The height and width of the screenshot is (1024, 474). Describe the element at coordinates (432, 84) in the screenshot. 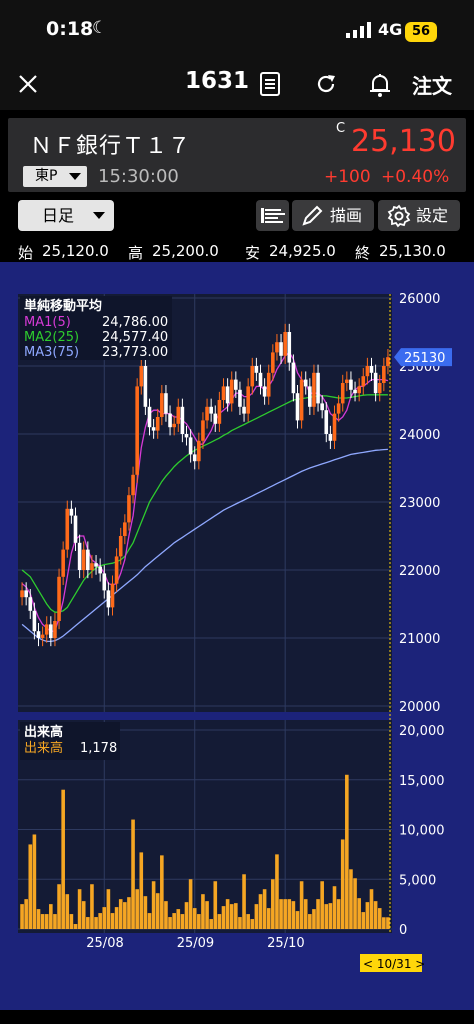

I see `order-button: 注文` at that location.